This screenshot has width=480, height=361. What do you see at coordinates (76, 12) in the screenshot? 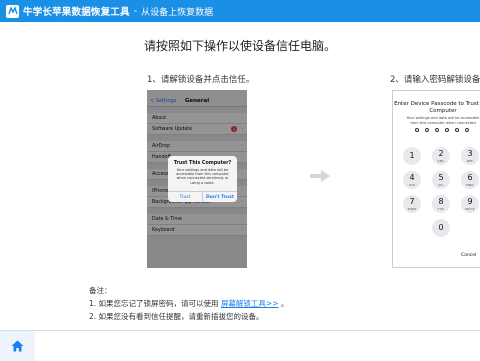
I see `app-title: 牛学长苹果数据恢复工具` at bounding box center [76, 12].